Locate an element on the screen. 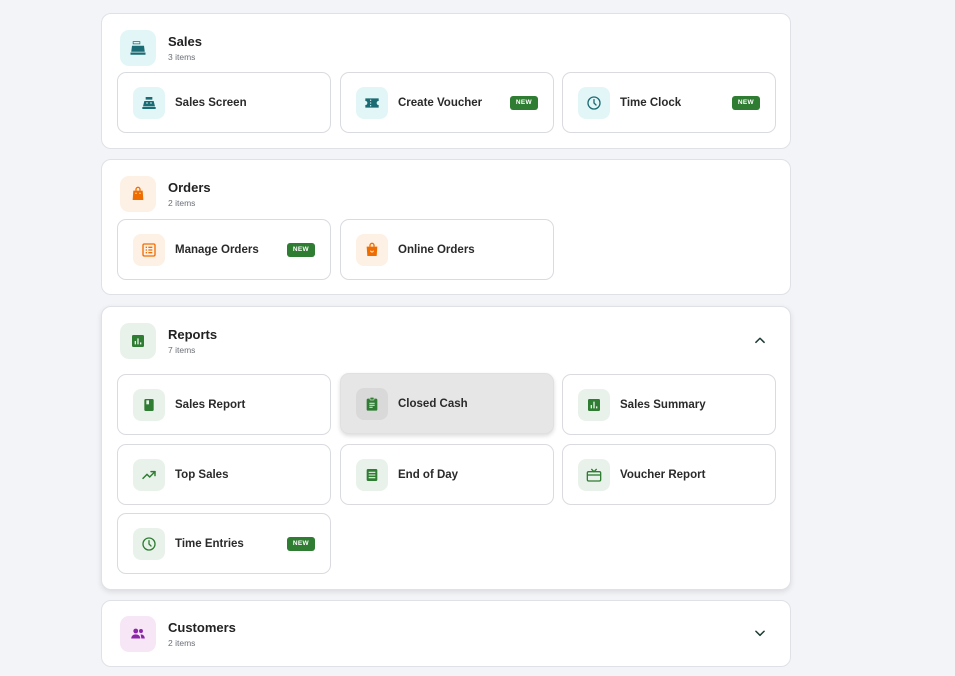  expand-button is located at coordinates (760, 633).